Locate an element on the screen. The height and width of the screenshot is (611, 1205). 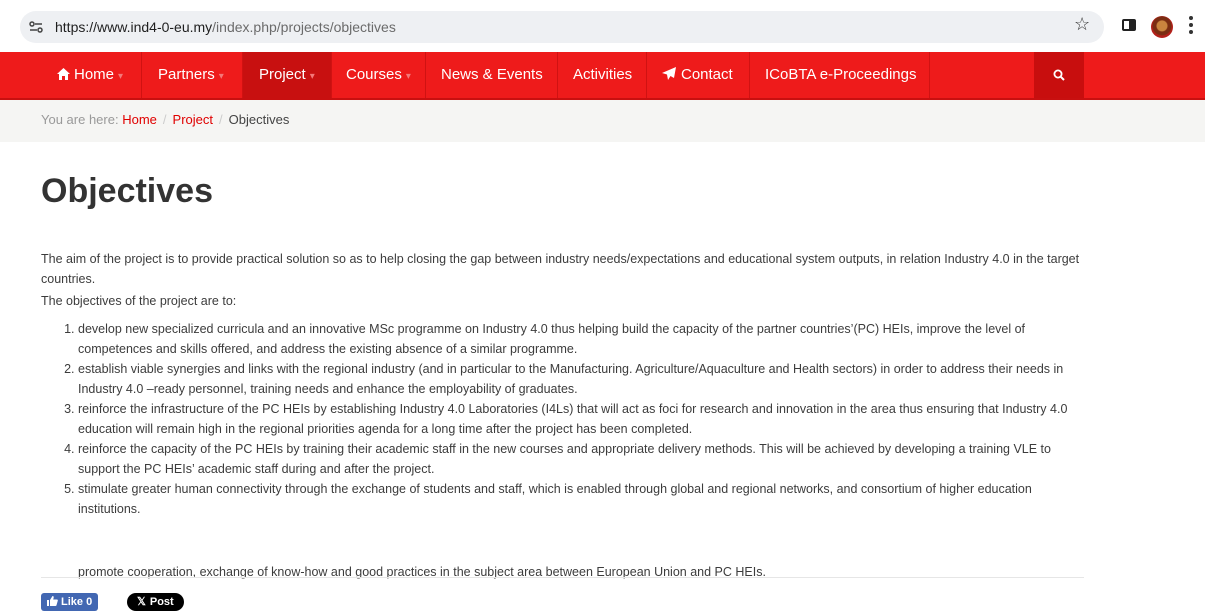
nav-label: Partners is located at coordinates (186, 74).